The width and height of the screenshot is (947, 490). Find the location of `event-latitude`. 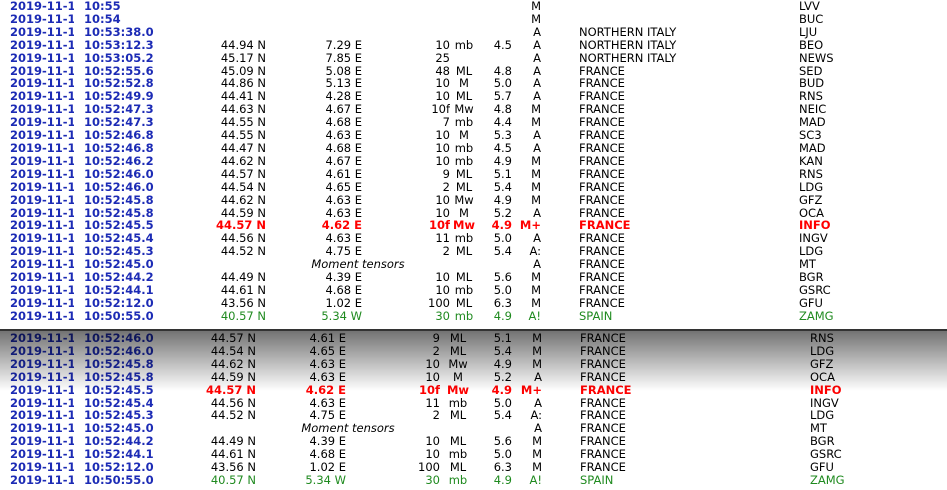

event-latitude is located at coordinates (214, 32).